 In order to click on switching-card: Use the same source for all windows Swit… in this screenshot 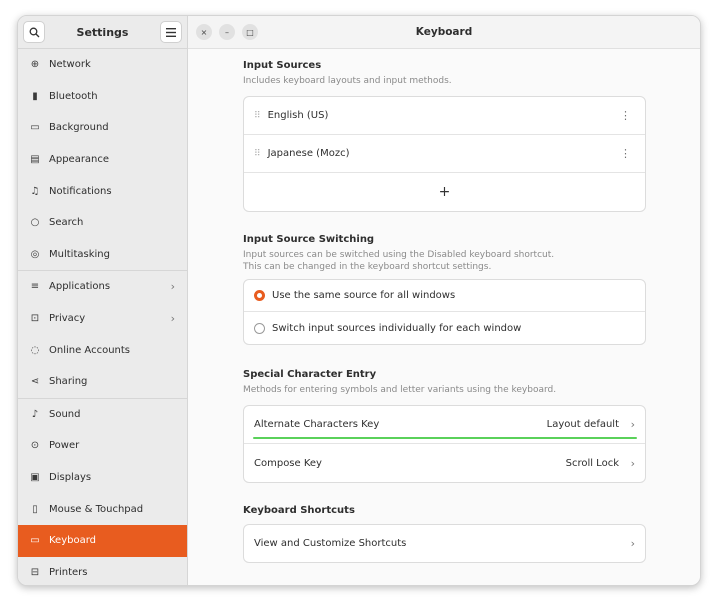, I will do `click(444, 312)`.